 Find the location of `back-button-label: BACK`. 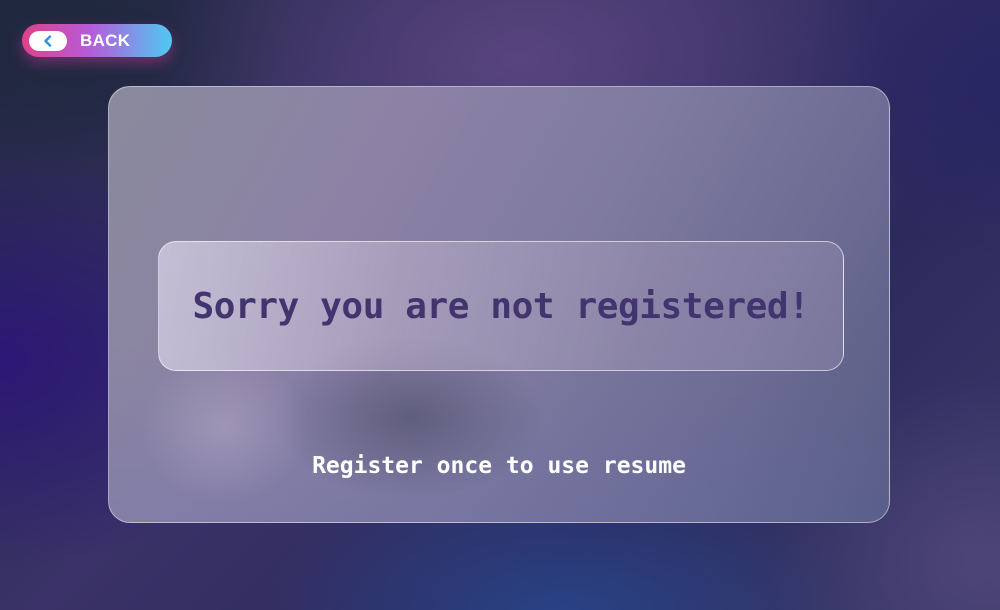

back-button-label: BACK is located at coordinates (105, 40).